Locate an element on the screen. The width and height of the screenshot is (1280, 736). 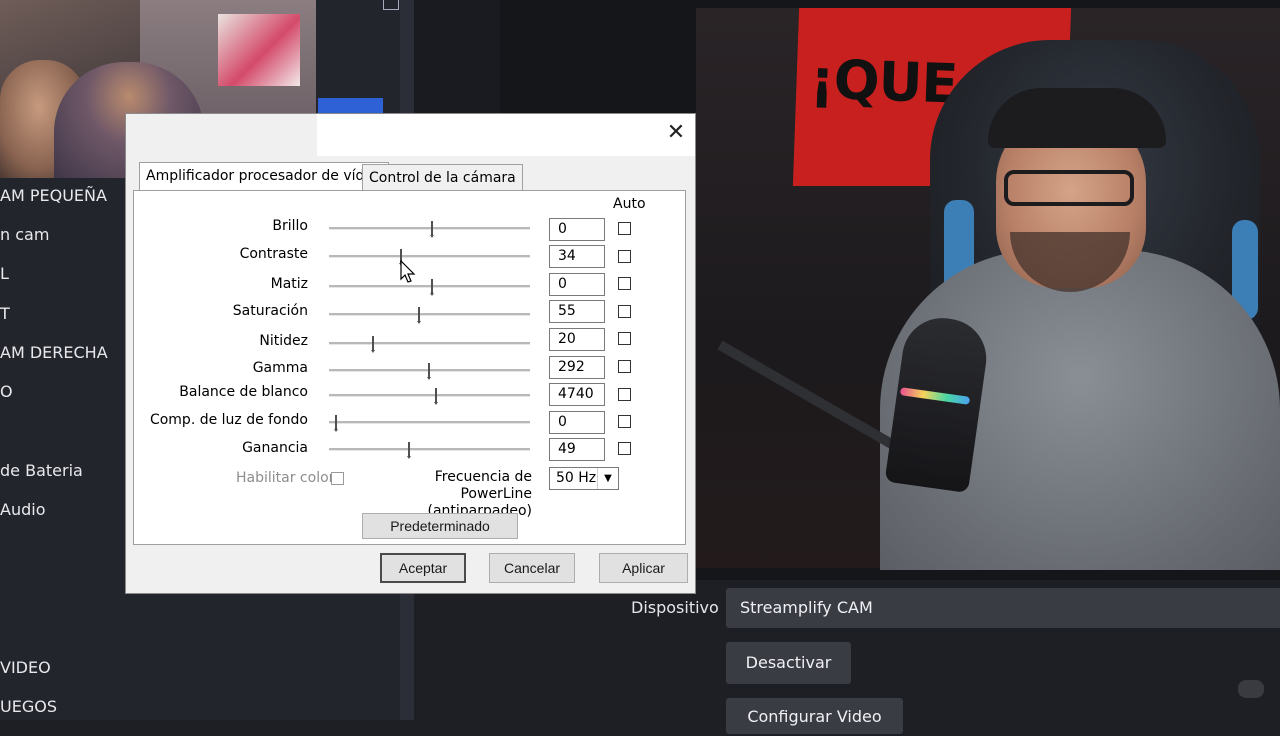
gain-label: Ganancia is located at coordinates (275, 448).